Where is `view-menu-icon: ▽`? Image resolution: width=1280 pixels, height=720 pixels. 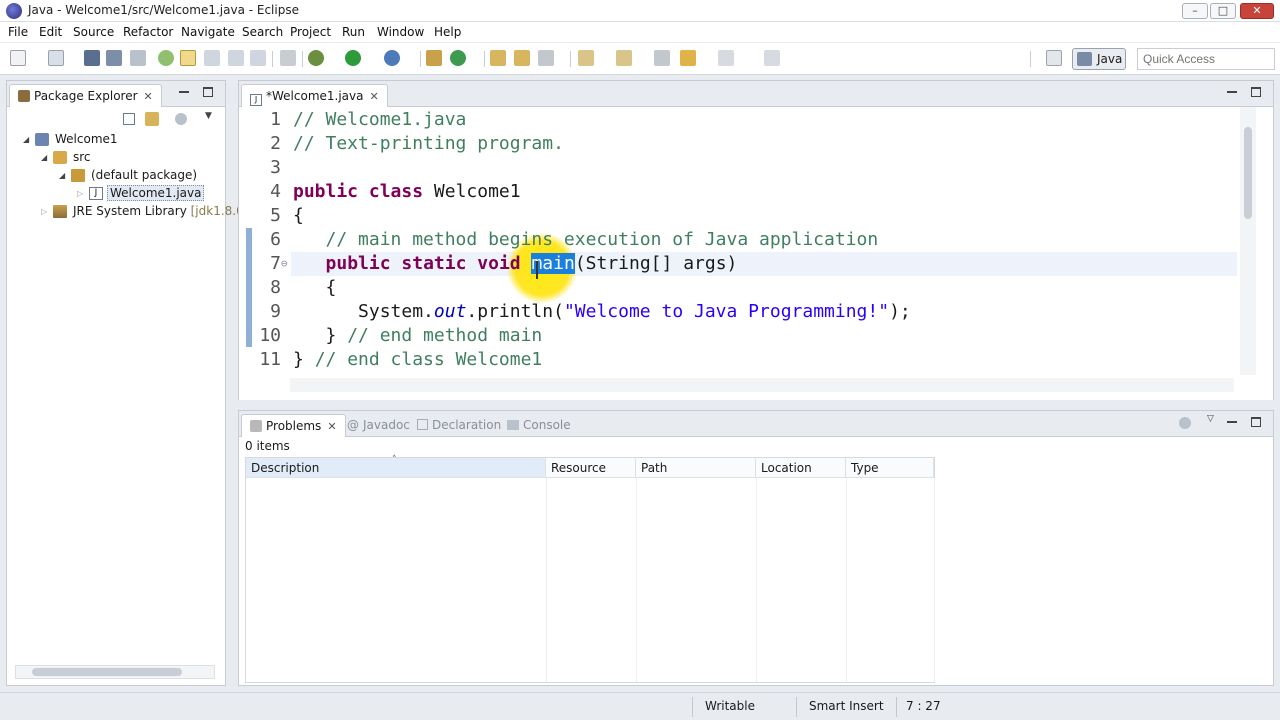 view-menu-icon: ▽ is located at coordinates (1210, 419).